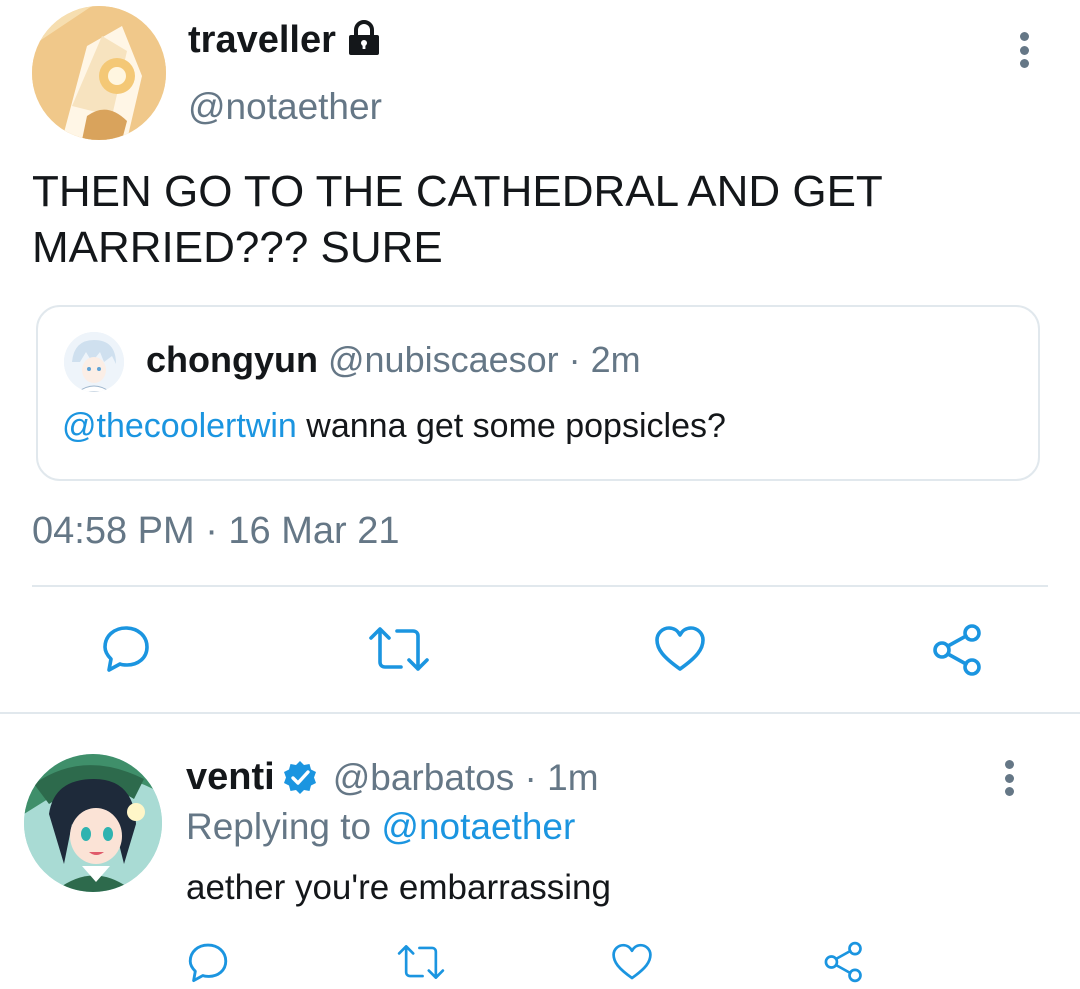 This screenshot has height=989, width=1080. I want to click on reply-author-meta: @barbatos · 1m, so click(465, 777).